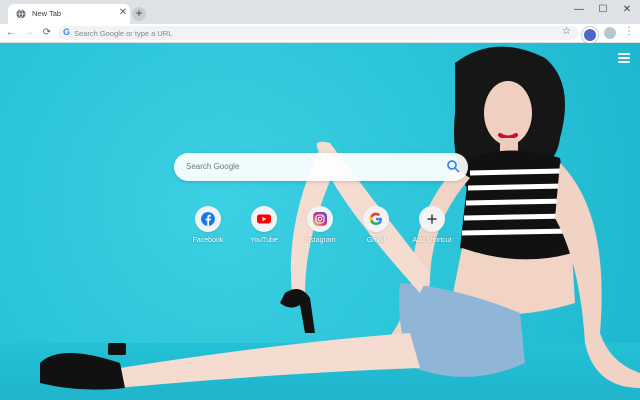 This screenshot has width=640, height=400. Describe the element at coordinates (566, 31) in the screenshot. I see `bookmark-star-icon: ☆` at that location.